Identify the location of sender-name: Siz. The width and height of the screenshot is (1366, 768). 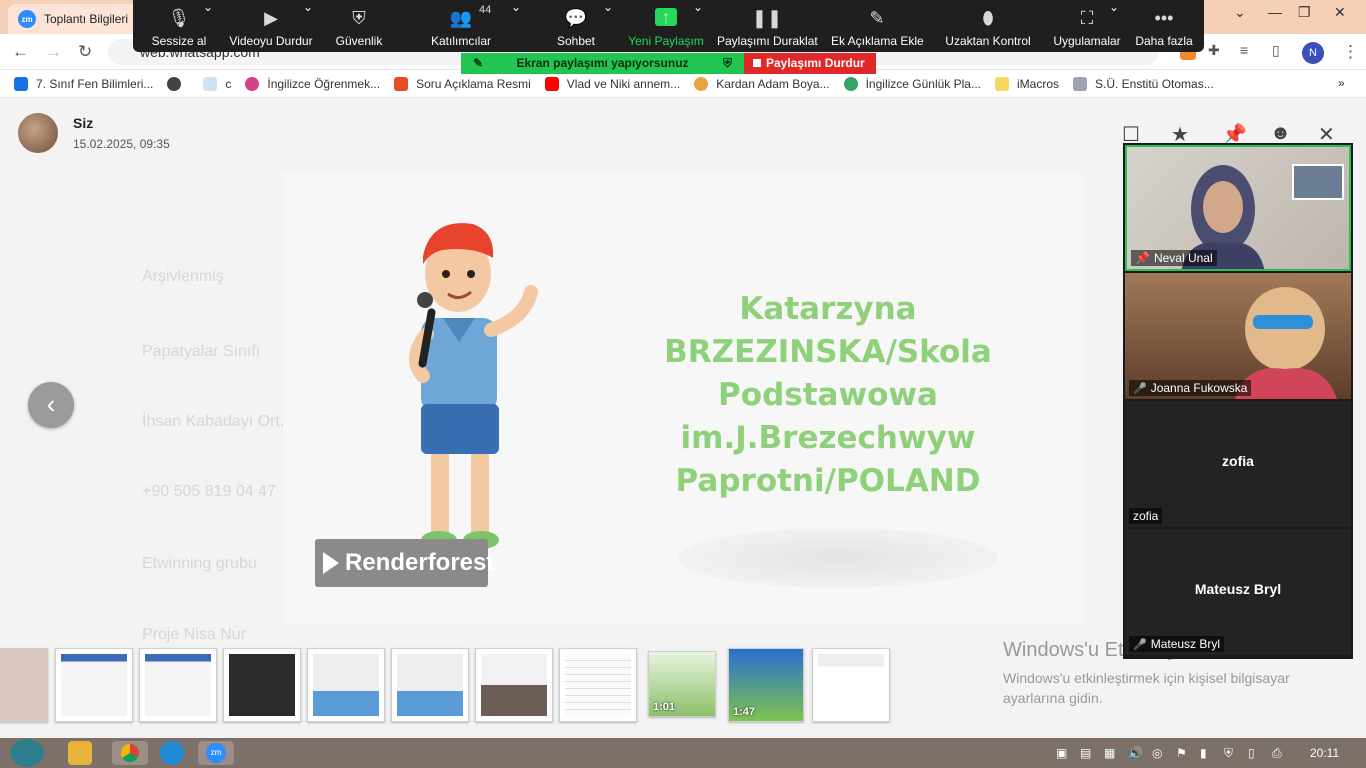
(83, 123).